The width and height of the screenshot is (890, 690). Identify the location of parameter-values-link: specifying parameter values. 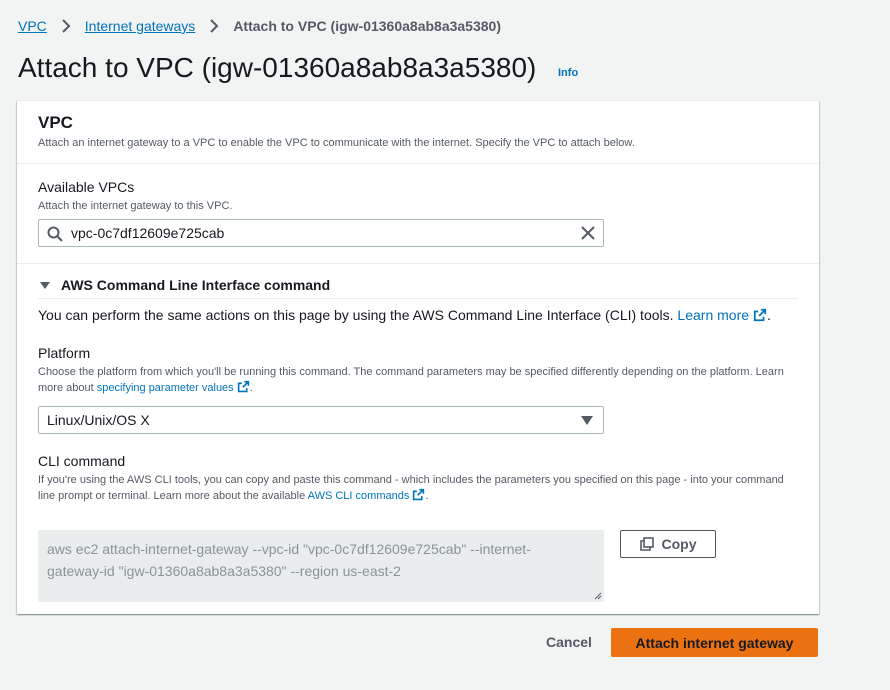
(173, 387).